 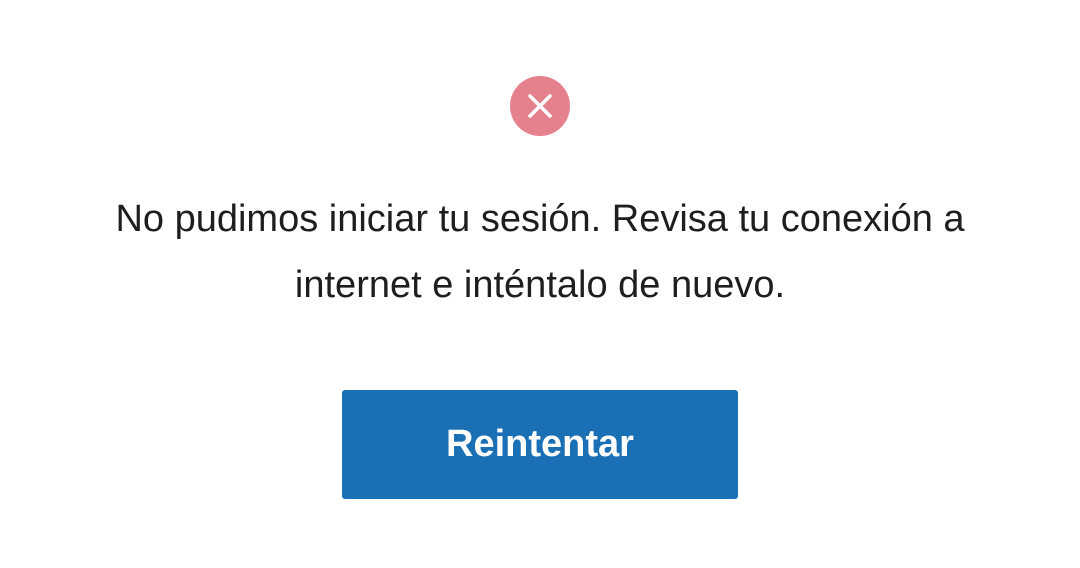 I want to click on error-close-icon, so click(x=540, y=106).